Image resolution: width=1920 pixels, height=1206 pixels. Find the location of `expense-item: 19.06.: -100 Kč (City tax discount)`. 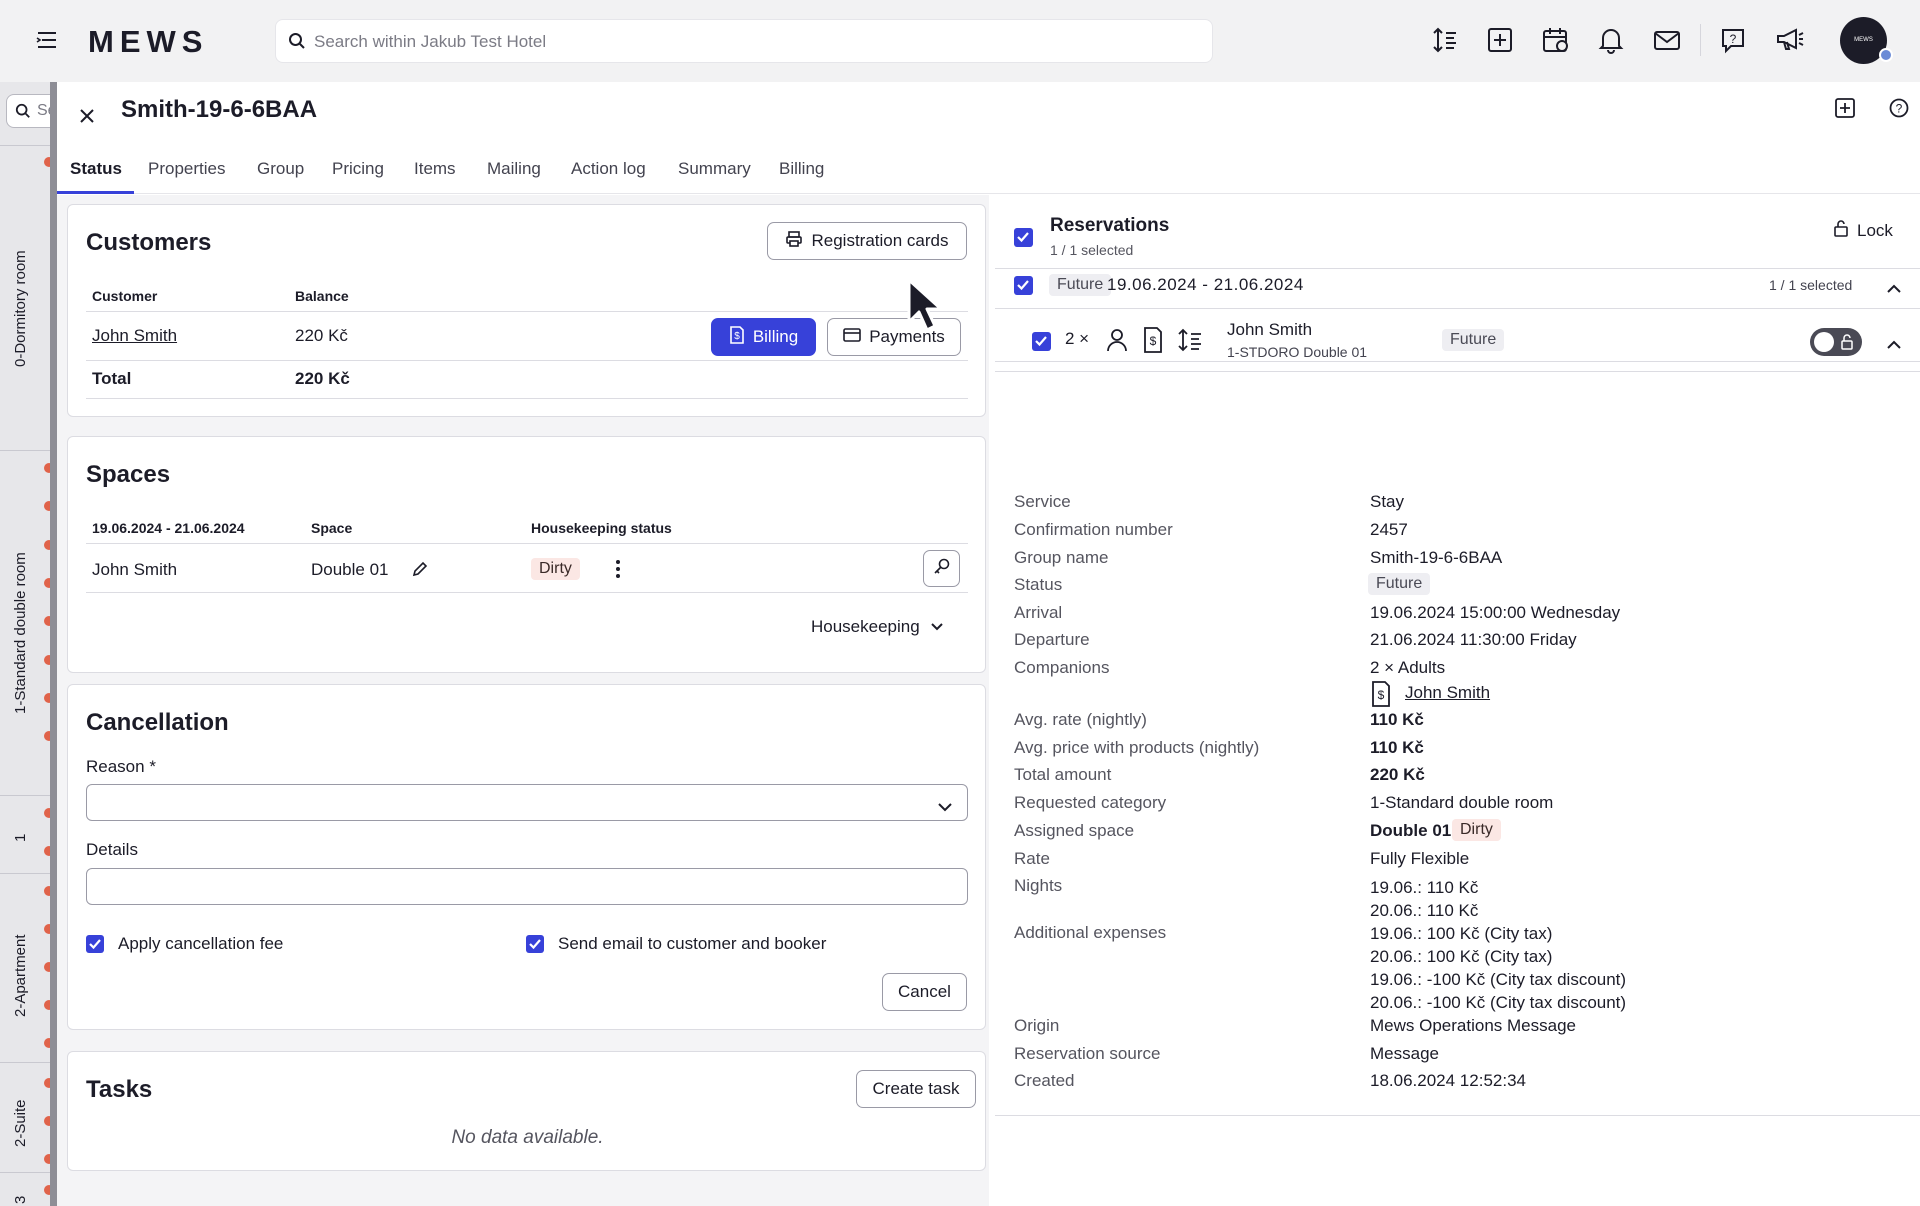

expense-item: 19.06.: -100 Kč (City tax discount) is located at coordinates (1498, 979).